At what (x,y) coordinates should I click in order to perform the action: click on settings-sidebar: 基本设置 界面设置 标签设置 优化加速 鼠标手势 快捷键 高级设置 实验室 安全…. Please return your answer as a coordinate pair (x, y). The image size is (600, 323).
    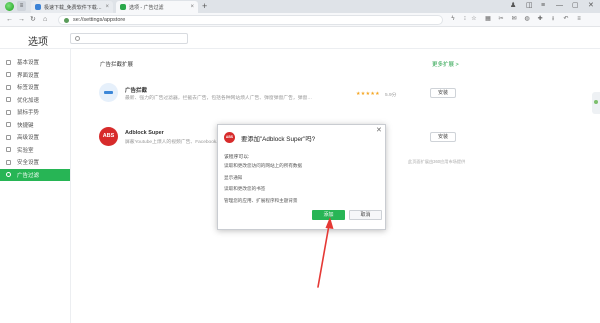
    Looking at the image, I should click on (35, 118).